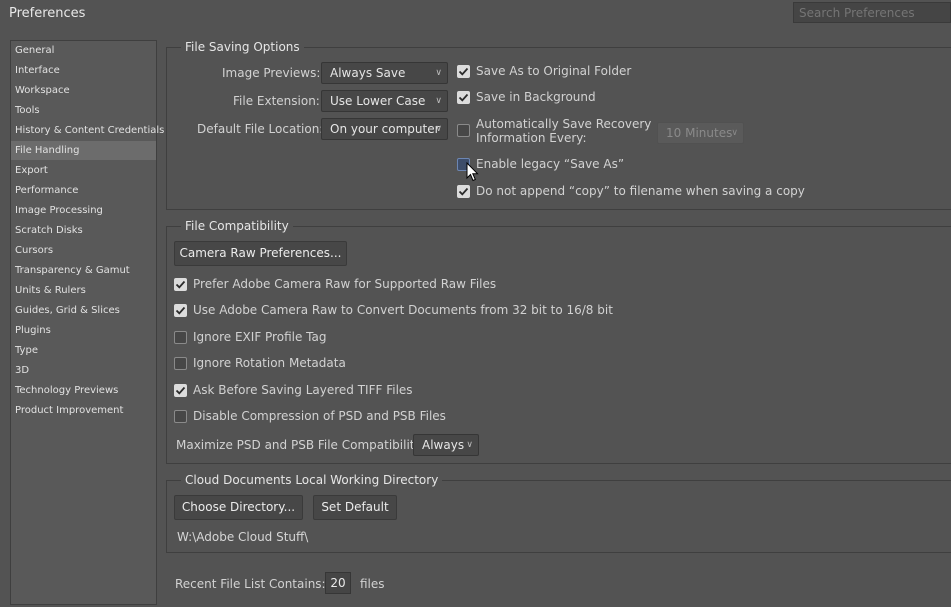  Describe the element at coordinates (83, 210) in the screenshot. I see `sidebar-item-image-processing: Image Processing` at that location.